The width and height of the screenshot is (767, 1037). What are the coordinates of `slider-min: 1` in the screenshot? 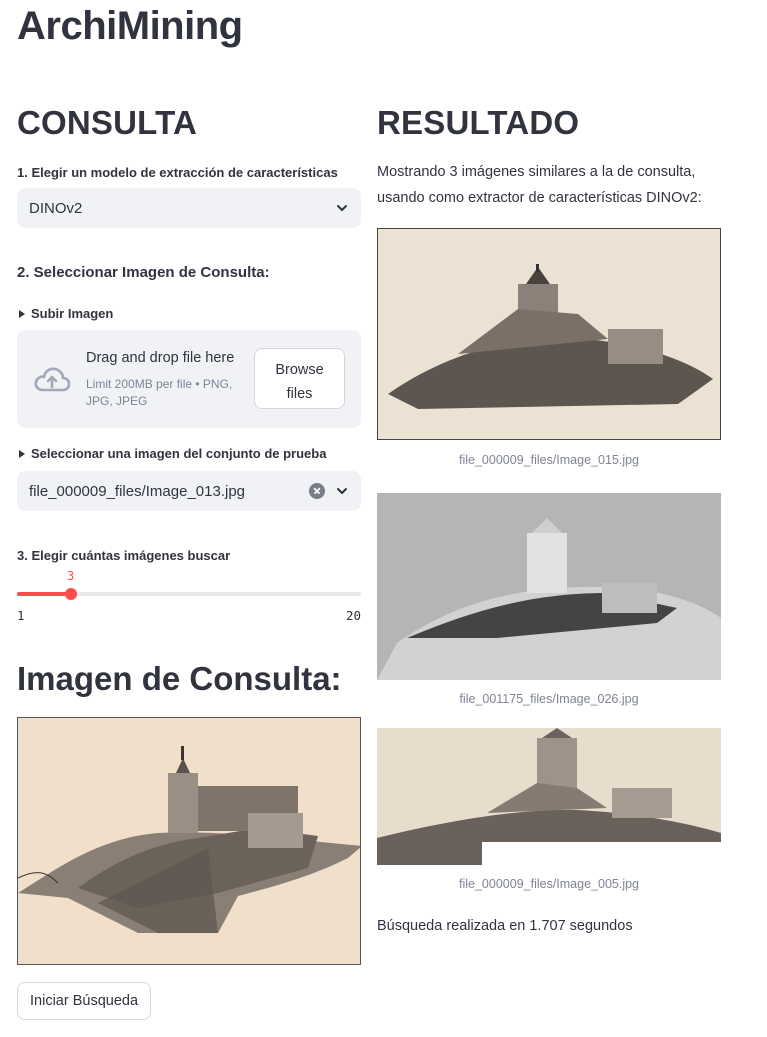 It's located at (21, 615).